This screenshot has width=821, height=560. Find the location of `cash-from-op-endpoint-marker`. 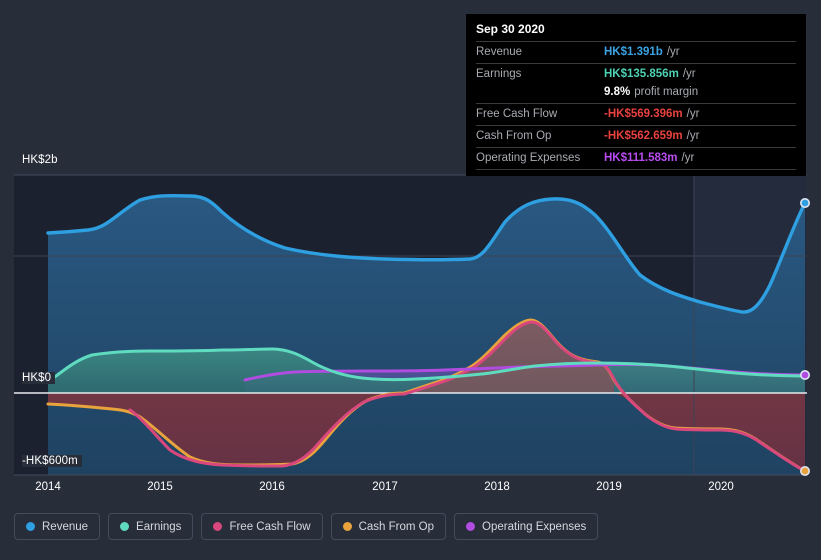

cash-from-op-endpoint-marker is located at coordinates (804, 470).